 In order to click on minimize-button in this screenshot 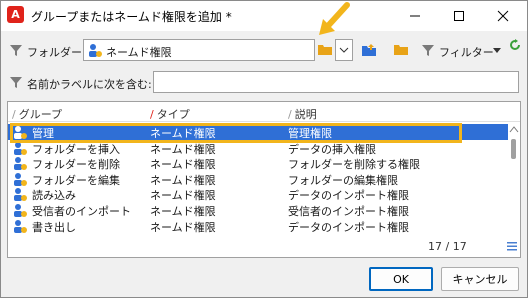, I will do `click(415, 16)`.